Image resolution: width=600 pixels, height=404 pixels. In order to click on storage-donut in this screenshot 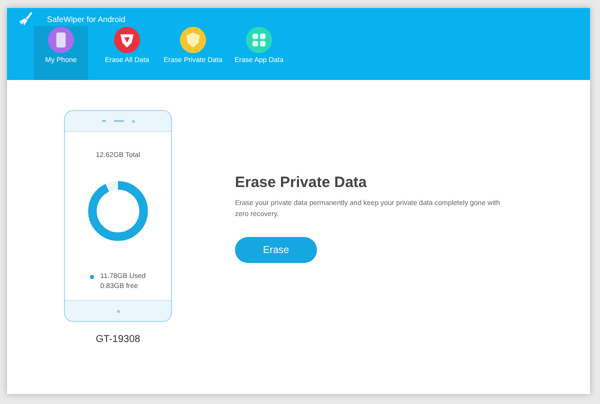, I will do `click(118, 211)`.